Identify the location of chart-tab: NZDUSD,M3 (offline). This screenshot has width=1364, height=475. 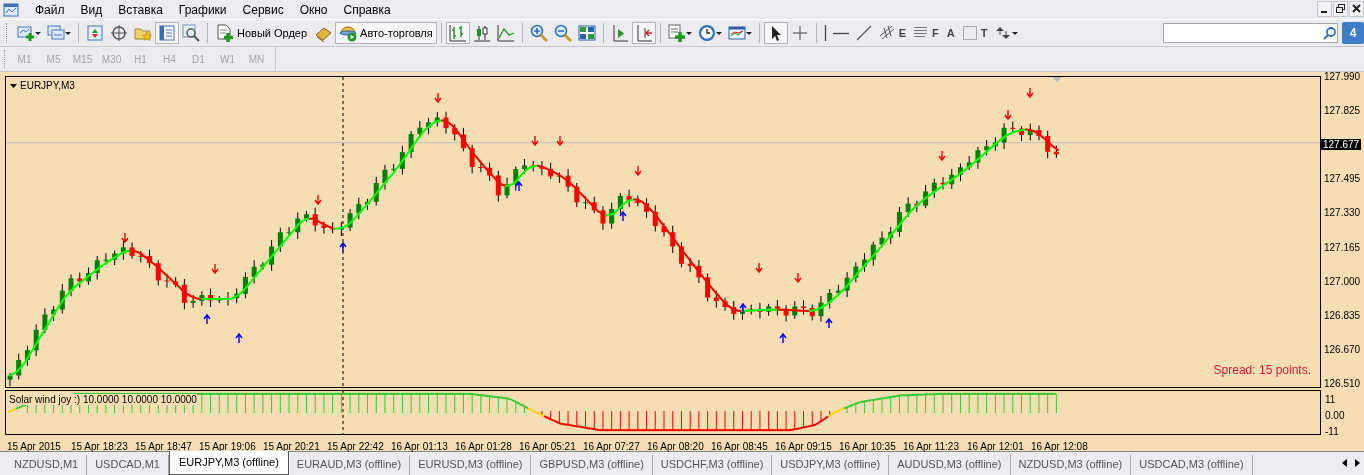
(1071, 465).